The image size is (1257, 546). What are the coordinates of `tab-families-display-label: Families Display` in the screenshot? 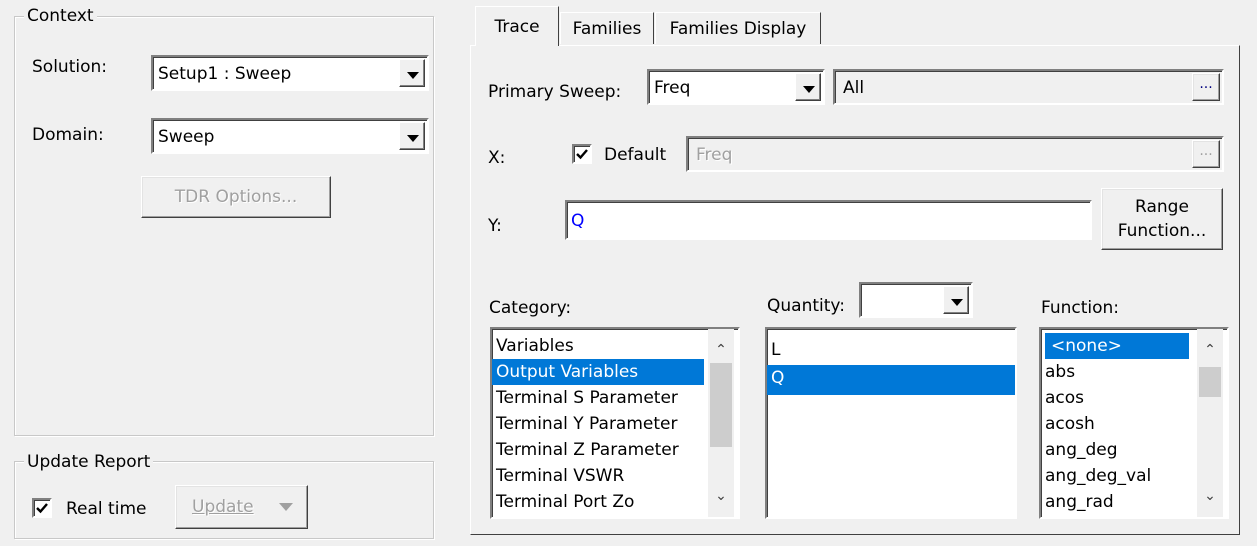 It's located at (738, 29).